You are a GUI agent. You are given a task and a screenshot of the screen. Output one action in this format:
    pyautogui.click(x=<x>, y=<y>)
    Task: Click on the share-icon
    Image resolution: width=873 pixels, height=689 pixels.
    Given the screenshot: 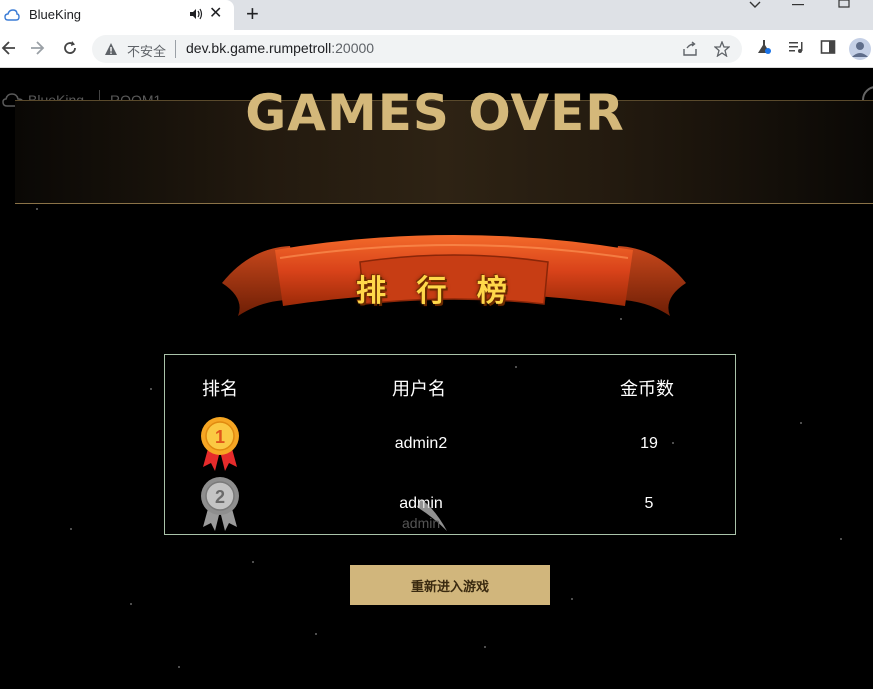 What is the action you would take?
    pyautogui.click(x=690, y=49)
    